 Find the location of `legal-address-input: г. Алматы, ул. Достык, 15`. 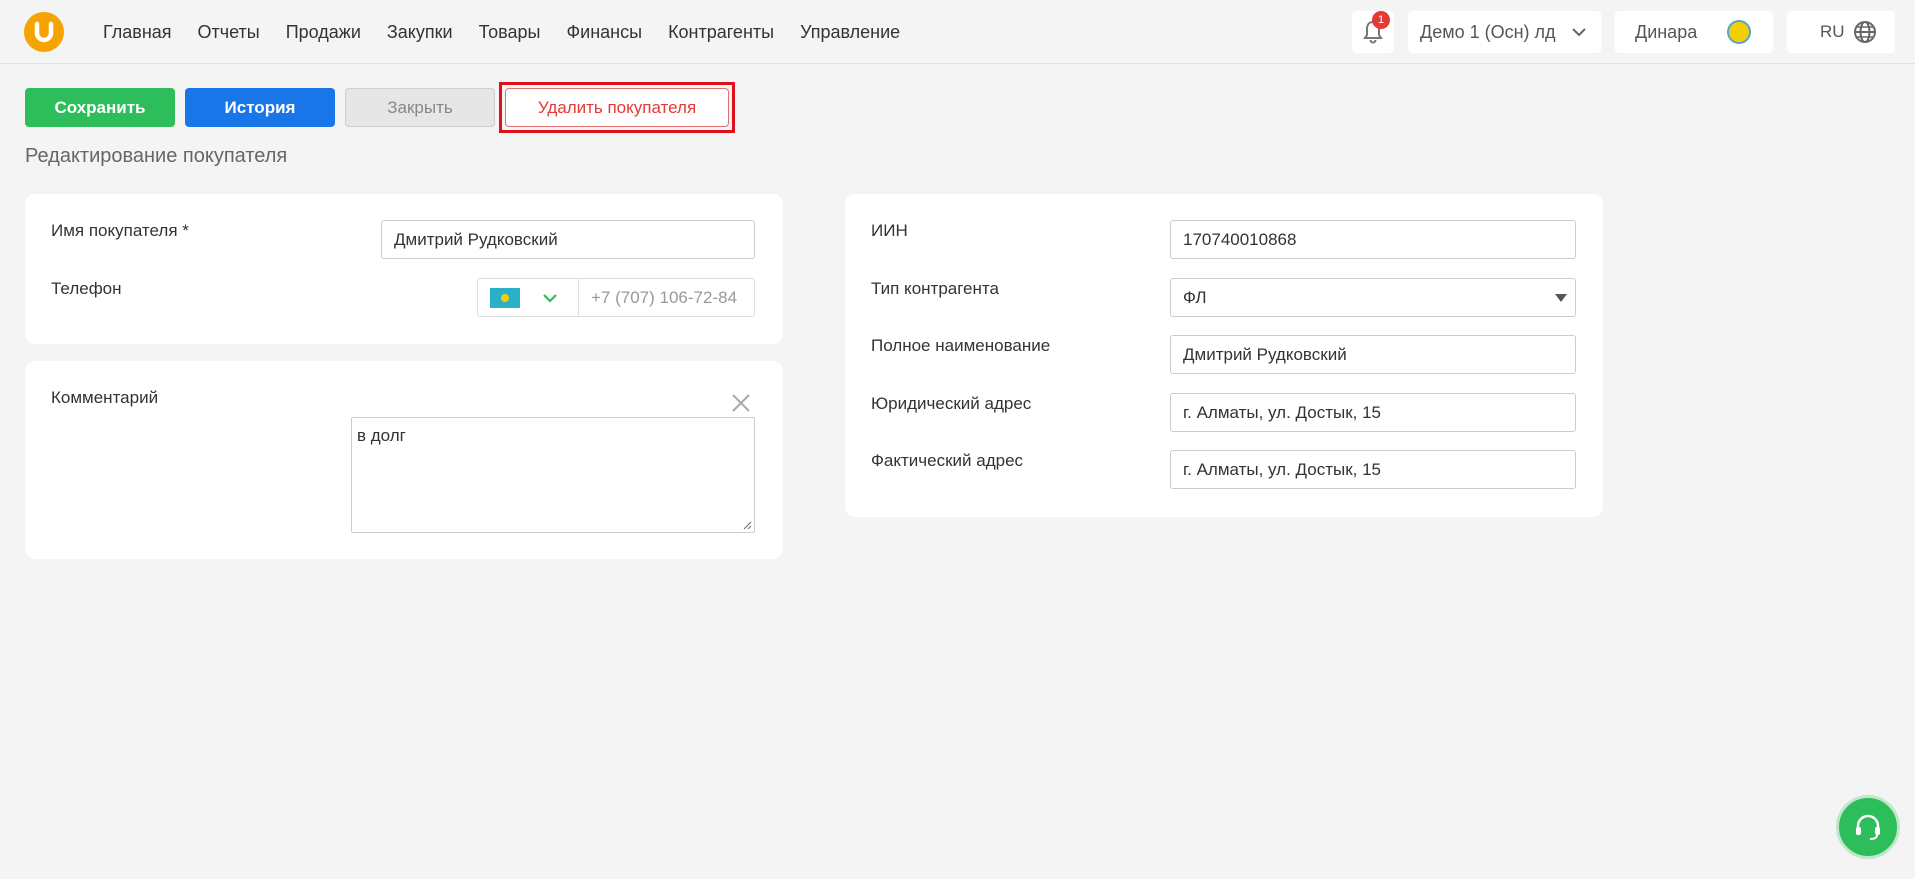

legal-address-input: г. Алматы, ул. Достык, 15 is located at coordinates (1373, 412).